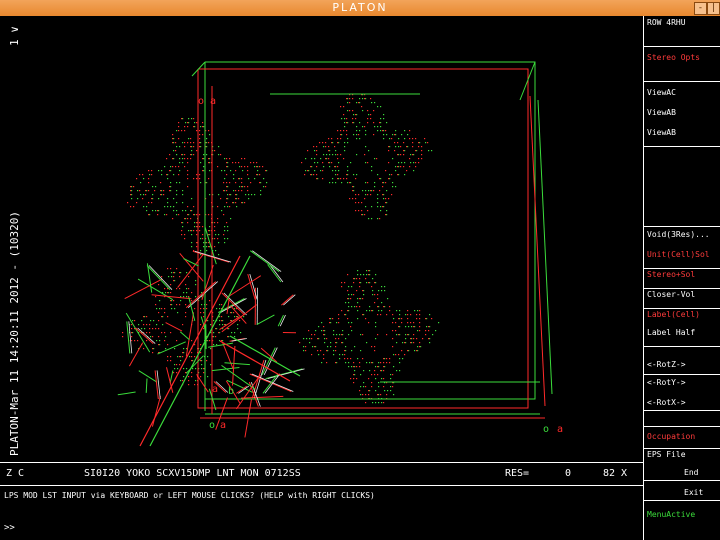 The image size is (720, 540). What do you see at coordinates (666, 454) in the screenshot?
I see `menu-item-eps-file: EPS File` at bounding box center [666, 454].